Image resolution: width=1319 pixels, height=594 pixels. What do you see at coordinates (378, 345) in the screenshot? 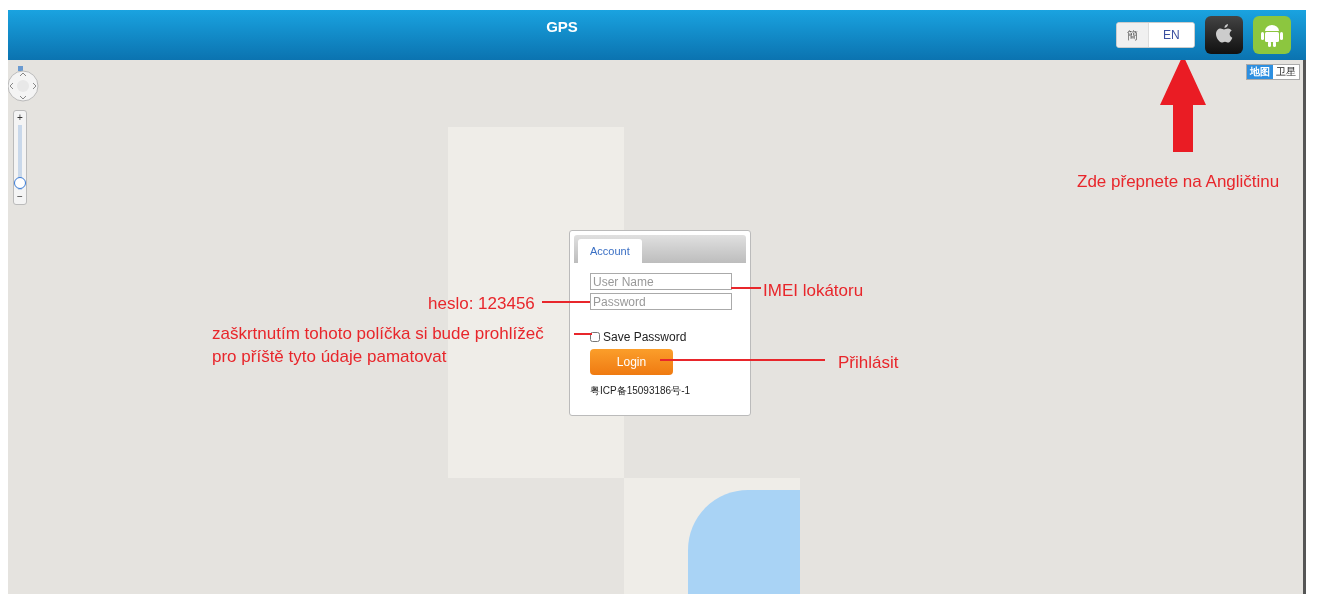
I see `annotation-text: zaškrtnutím tohoto políčka si bude prohlížeč pro příště tyto údaje pamatovat` at bounding box center [378, 345].